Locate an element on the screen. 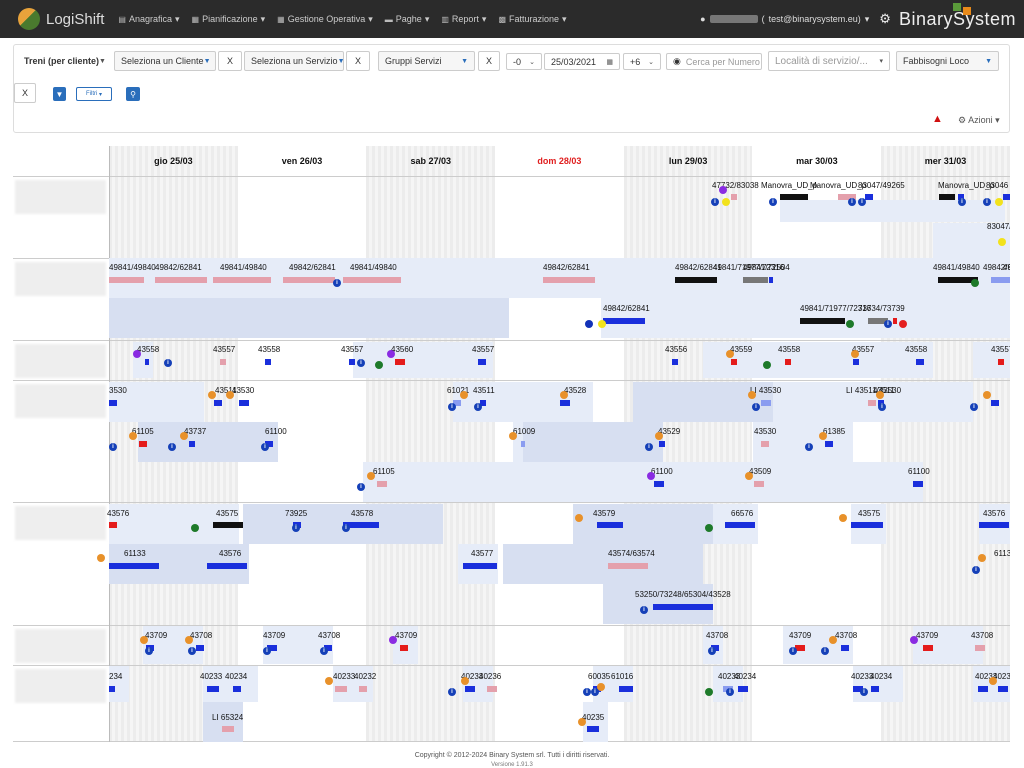 This screenshot has height=768, width=1024. filters-dropdown-button: Filtri ▾ is located at coordinates (94, 94).